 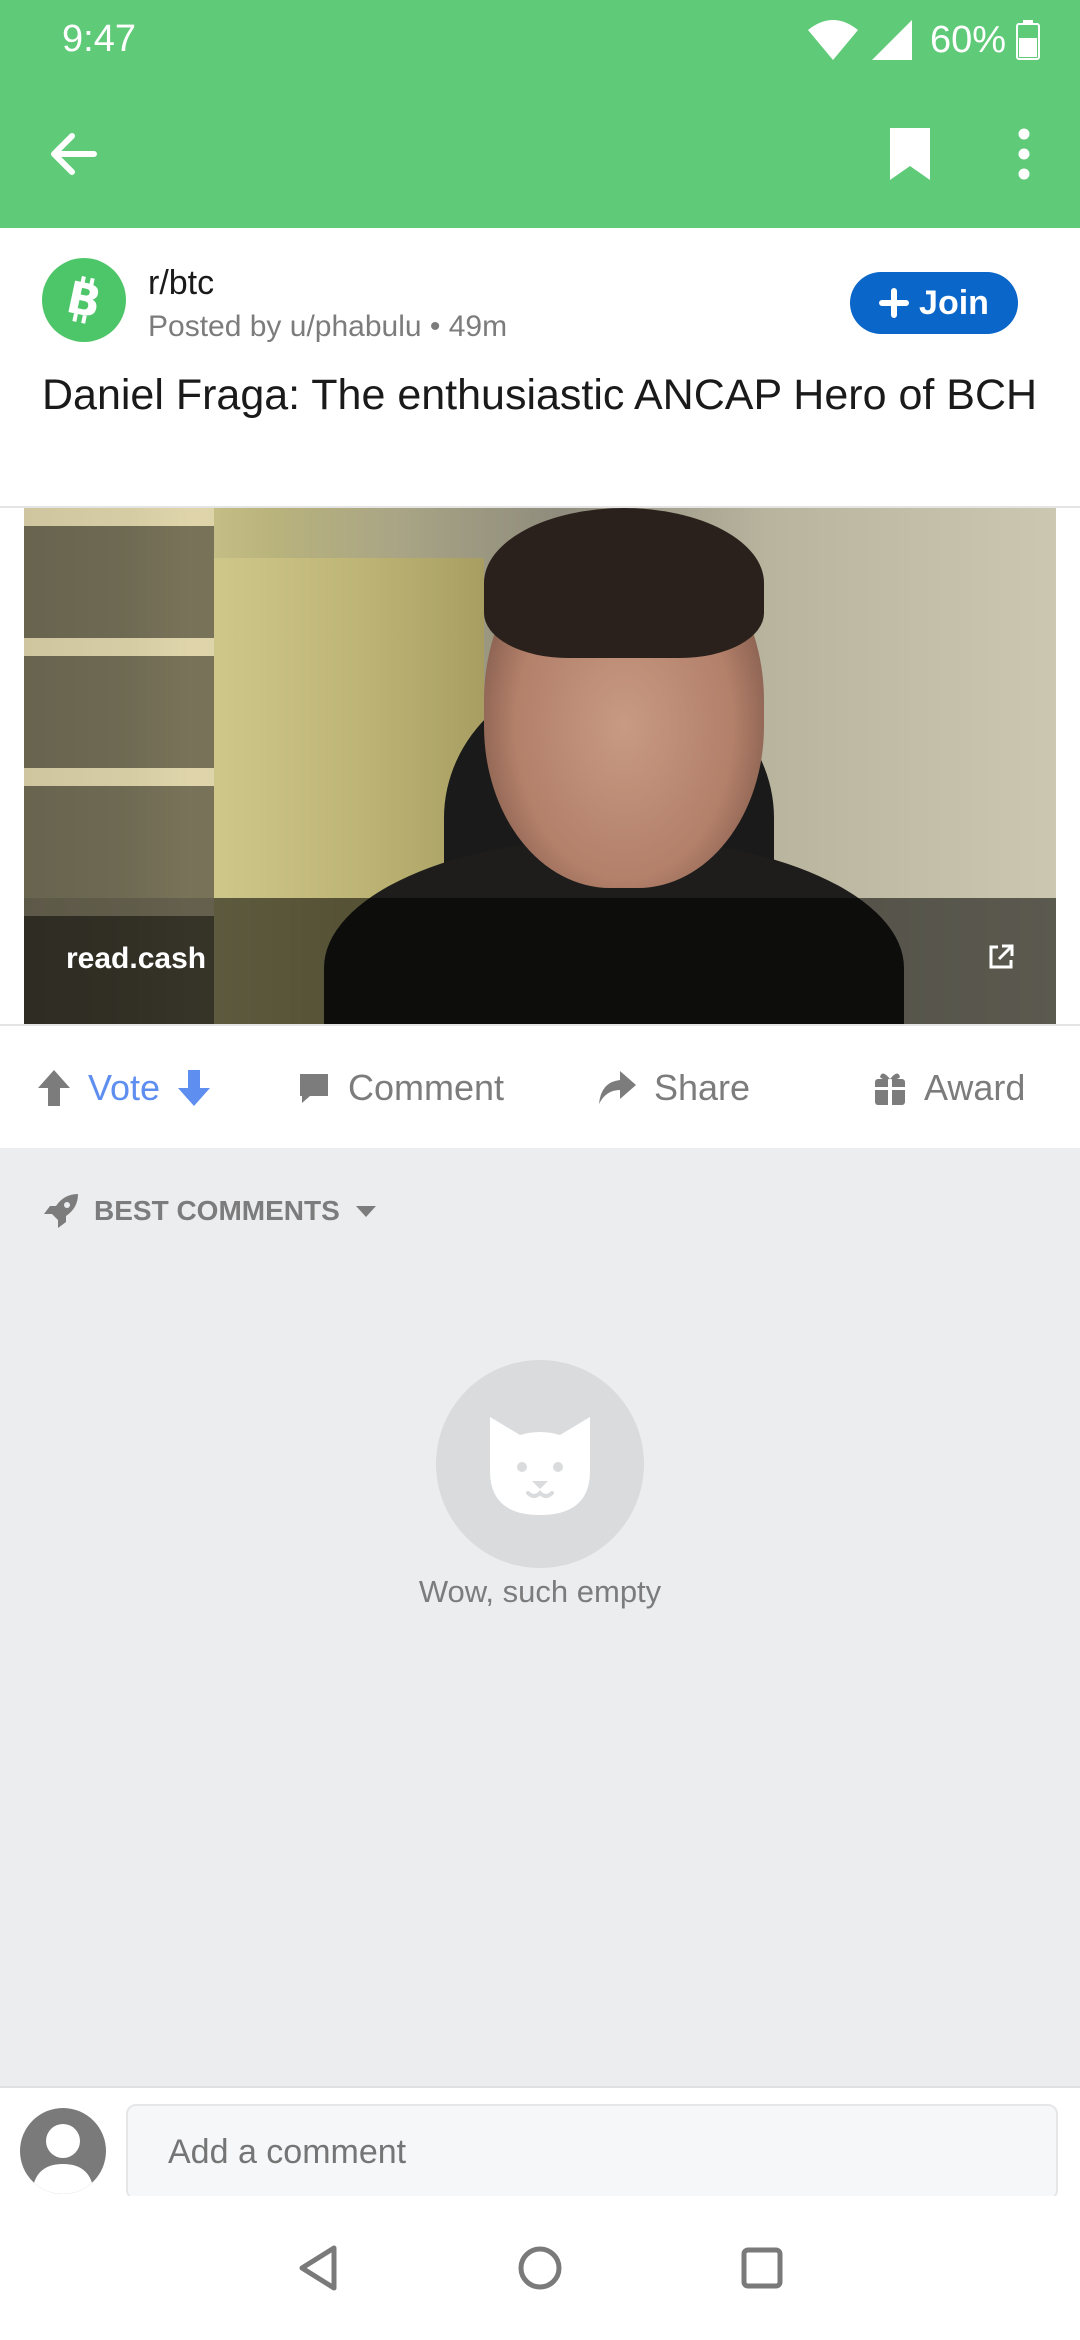 I want to click on comment-sort-selector: BEST COMMENTS, so click(x=210, y=1211).